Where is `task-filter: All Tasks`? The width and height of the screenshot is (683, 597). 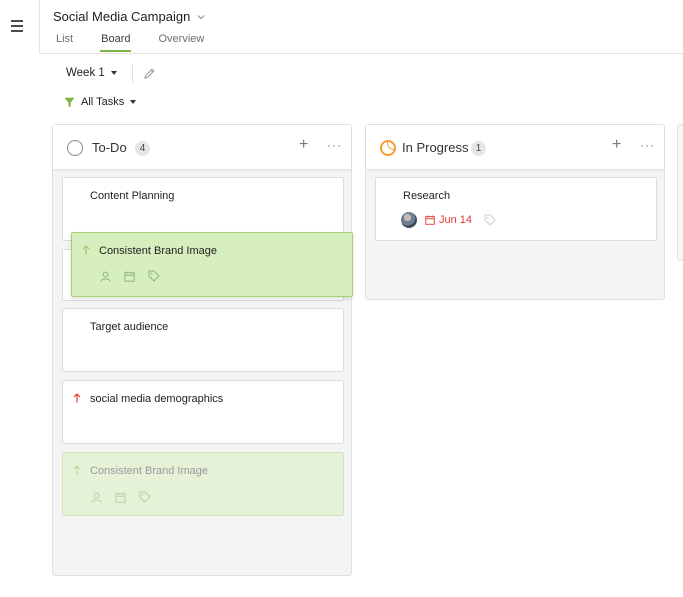
task-filter: All Tasks is located at coordinates (100, 102).